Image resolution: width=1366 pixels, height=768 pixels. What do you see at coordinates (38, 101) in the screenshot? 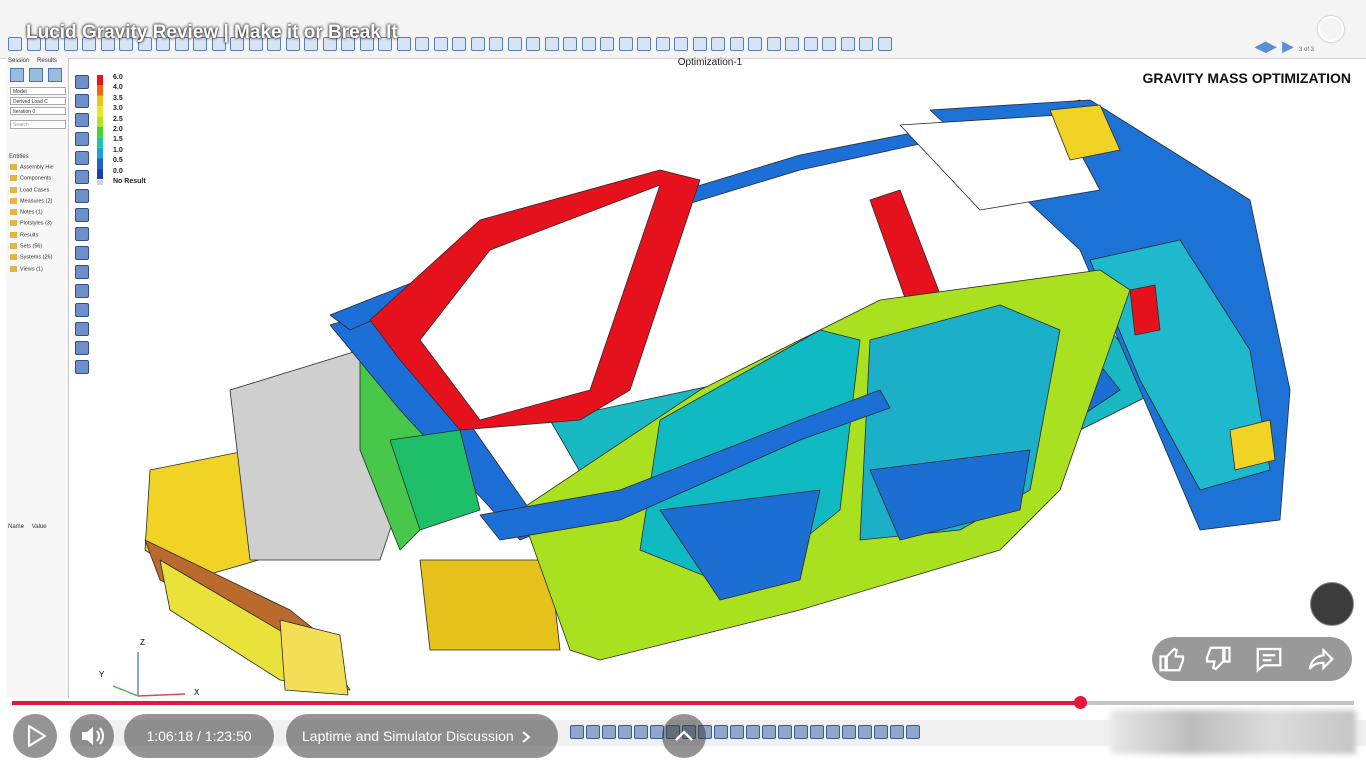
I see `loadcase-dropdown: Derived Load C` at bounding box center [38, 101].